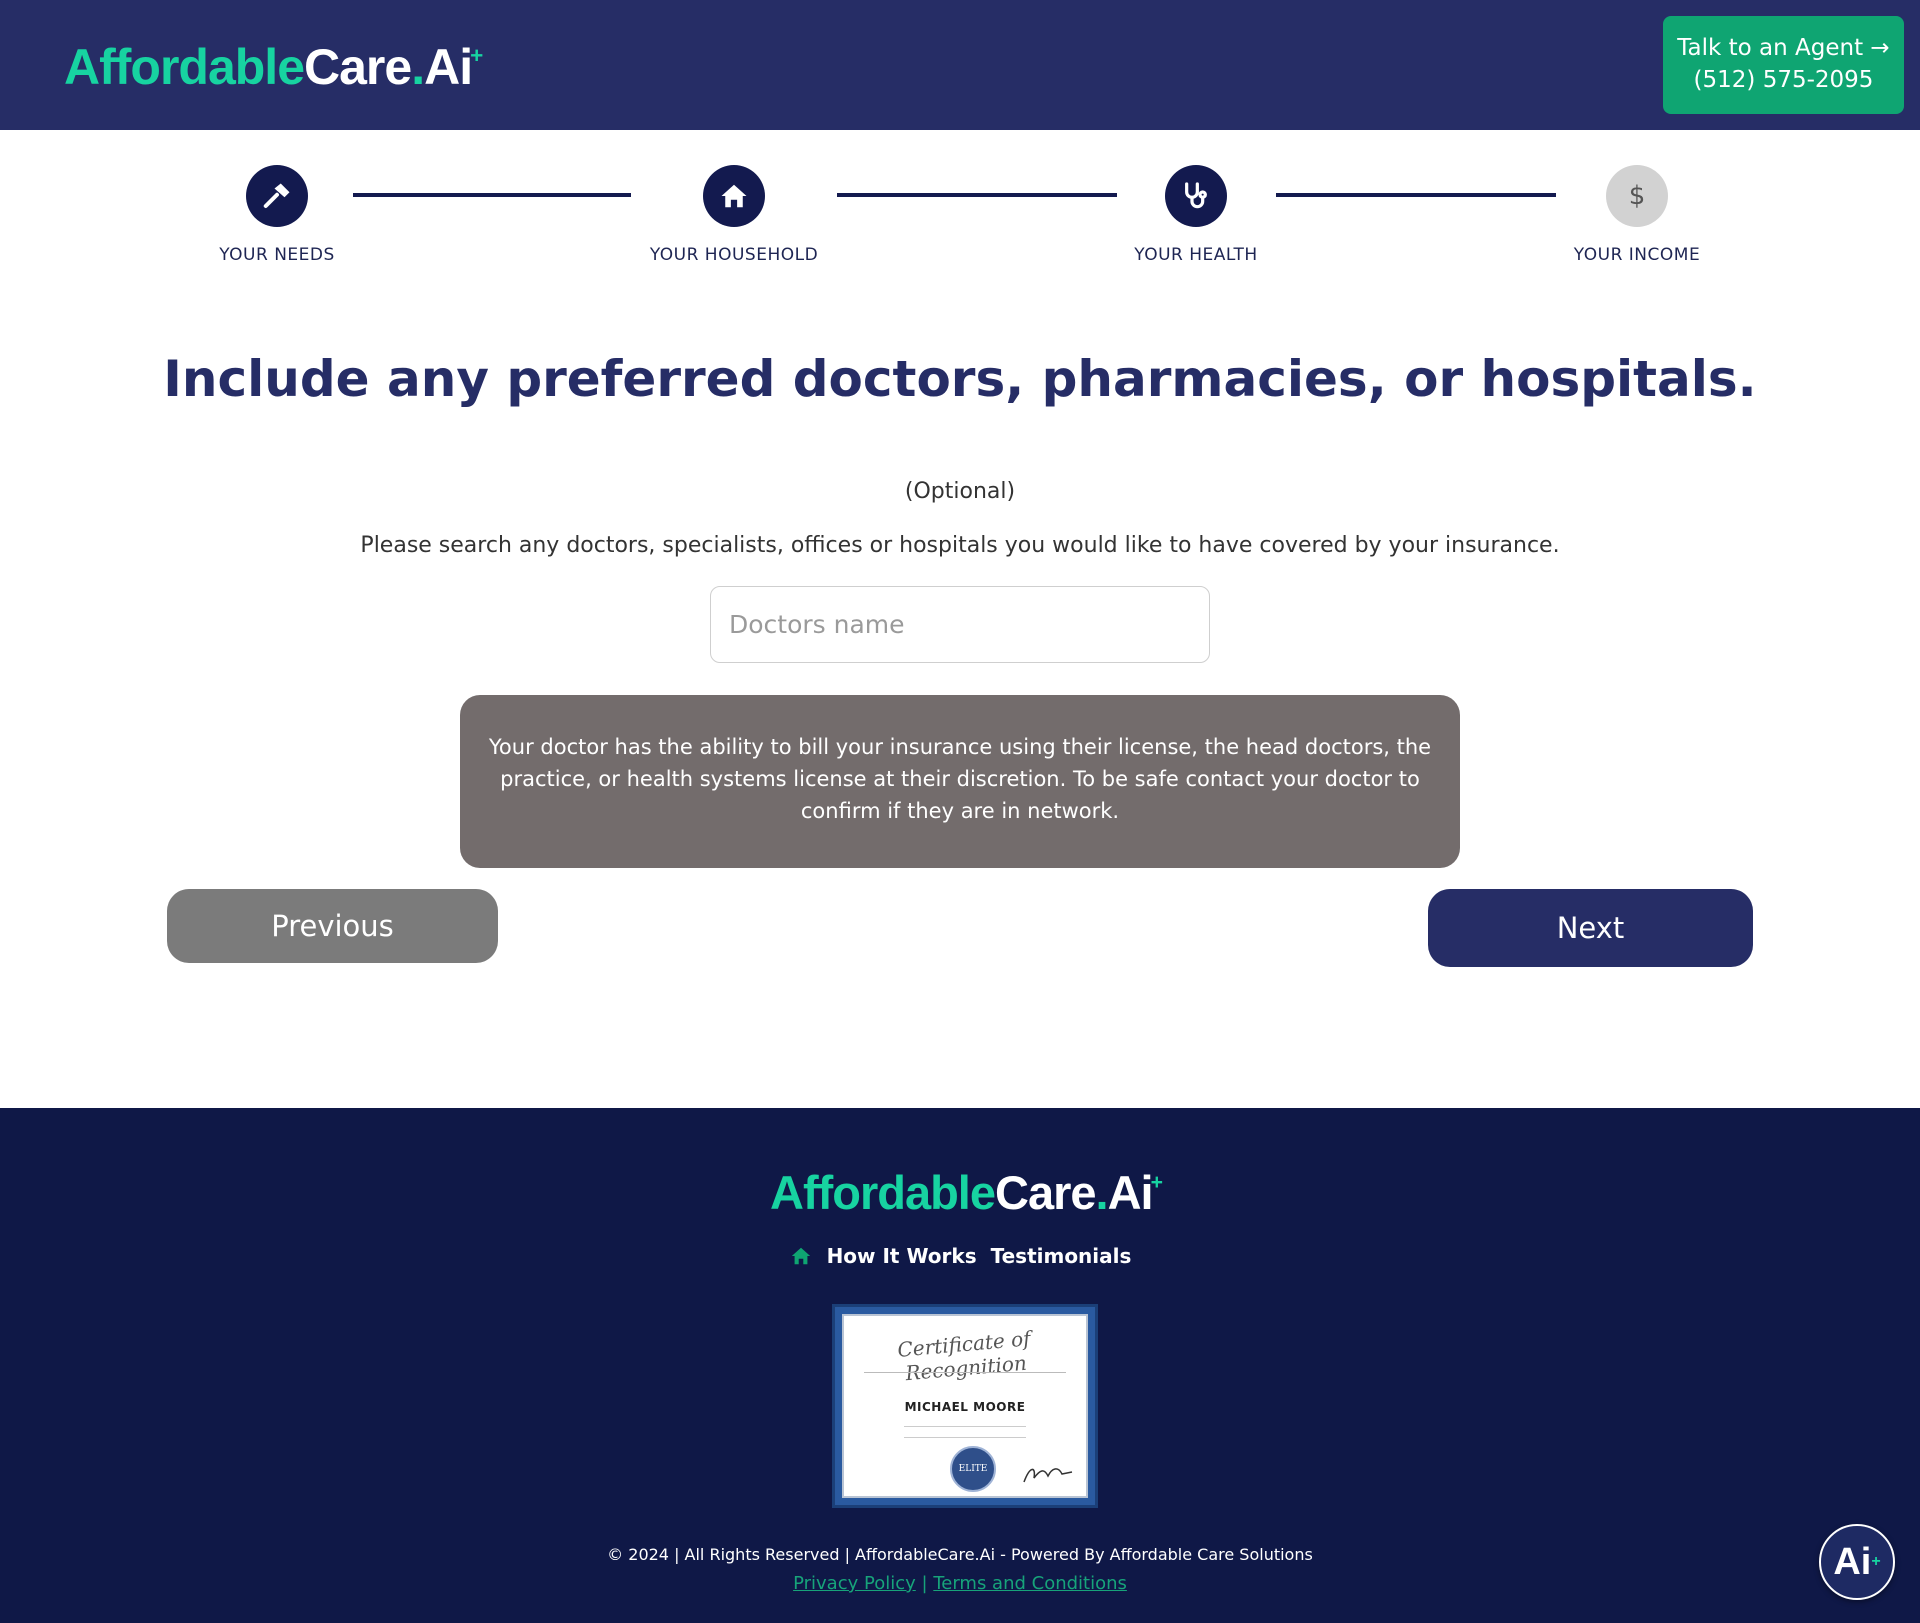 The height and width of the screenshot is (1623, 1920). Describe the element at coordinates (1048, 1475) in the screenshot. I see `signature-icon` at that location.